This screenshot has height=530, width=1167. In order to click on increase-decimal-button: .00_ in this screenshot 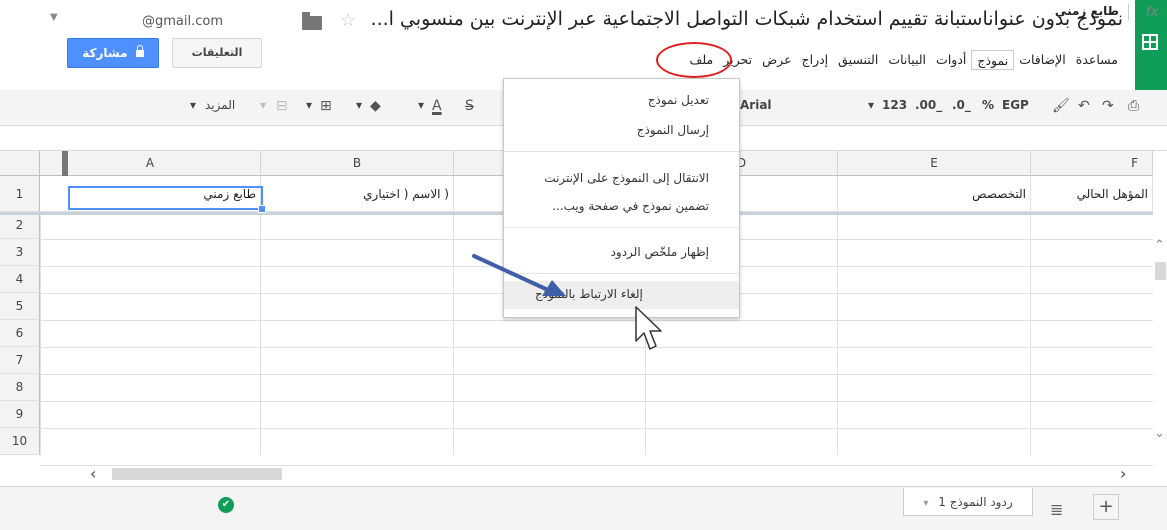, I will do `click(928, 105)`.